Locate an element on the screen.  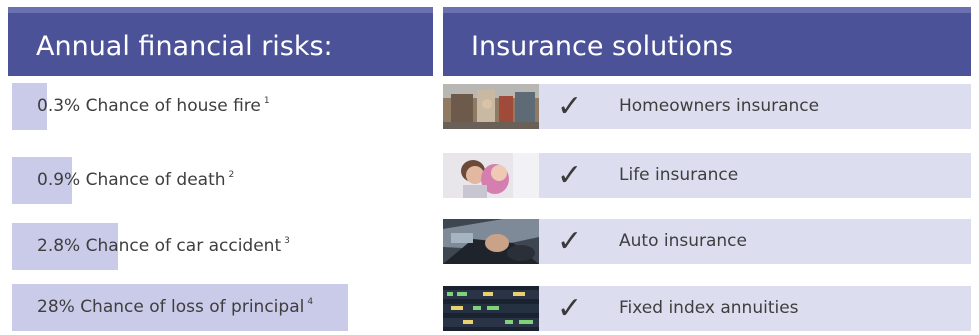
footnote-marker: 4 is located at coordinates (310, 302).